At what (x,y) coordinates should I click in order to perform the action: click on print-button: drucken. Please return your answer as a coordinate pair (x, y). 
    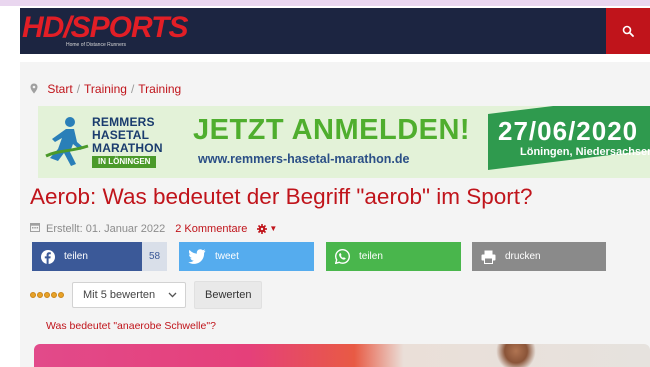
    Looking at the image, I should click on (539, 256).